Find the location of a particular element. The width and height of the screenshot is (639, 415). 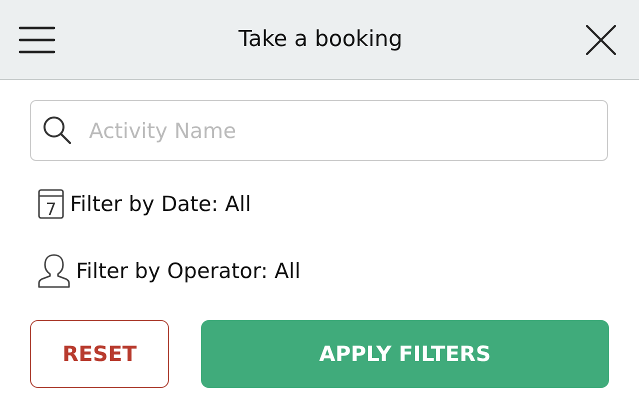

search-icon is located at coordinates (57, 130).